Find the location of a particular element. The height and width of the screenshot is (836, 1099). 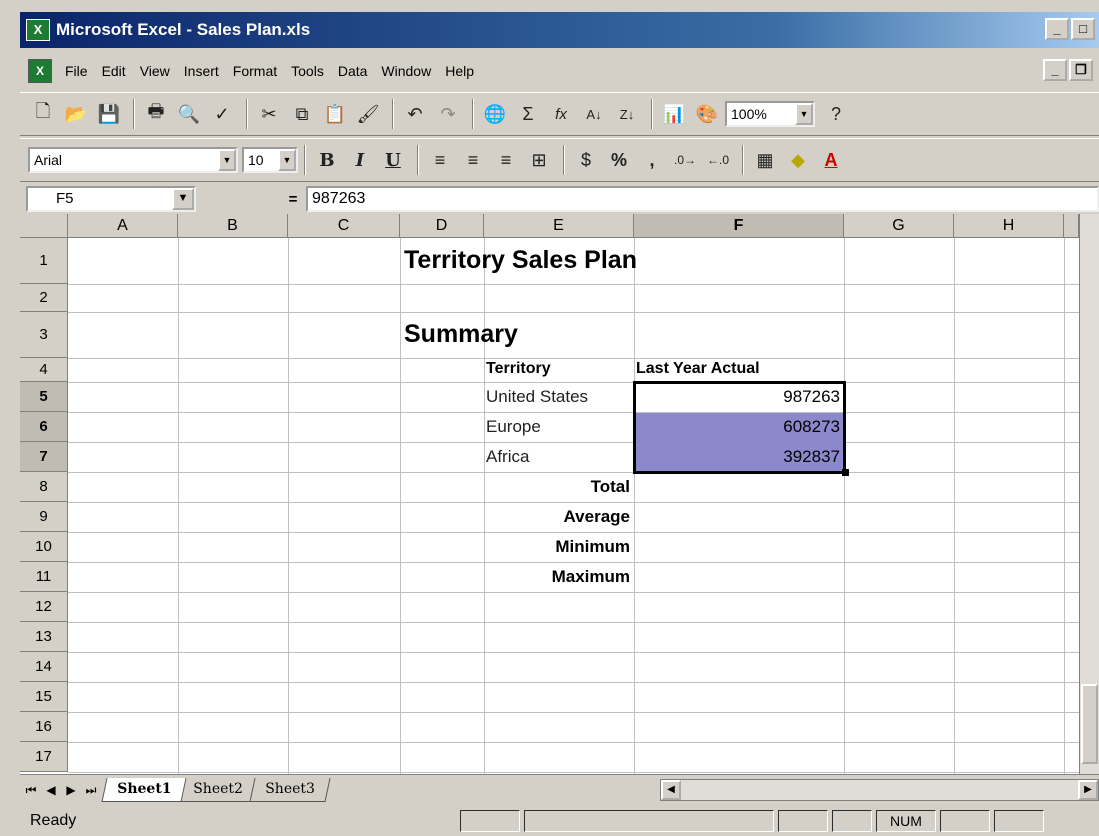

doc-minimize-button: _ is located at coordinates (1055, 70).